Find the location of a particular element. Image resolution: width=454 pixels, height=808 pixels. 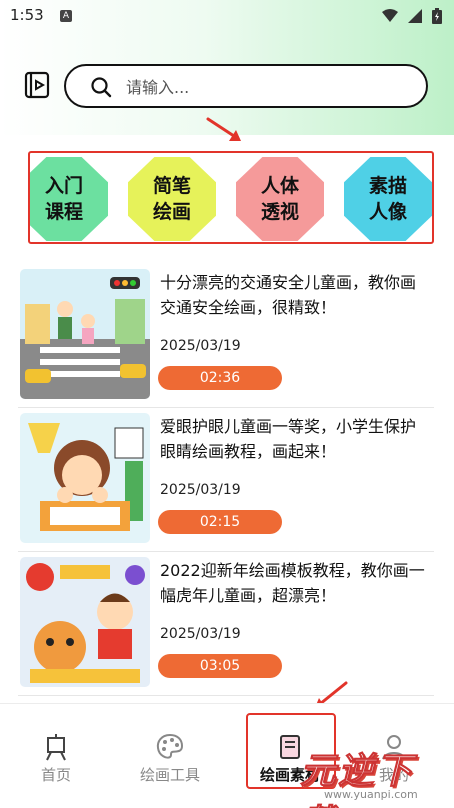

video-icon is located at coordinates (38, 85).